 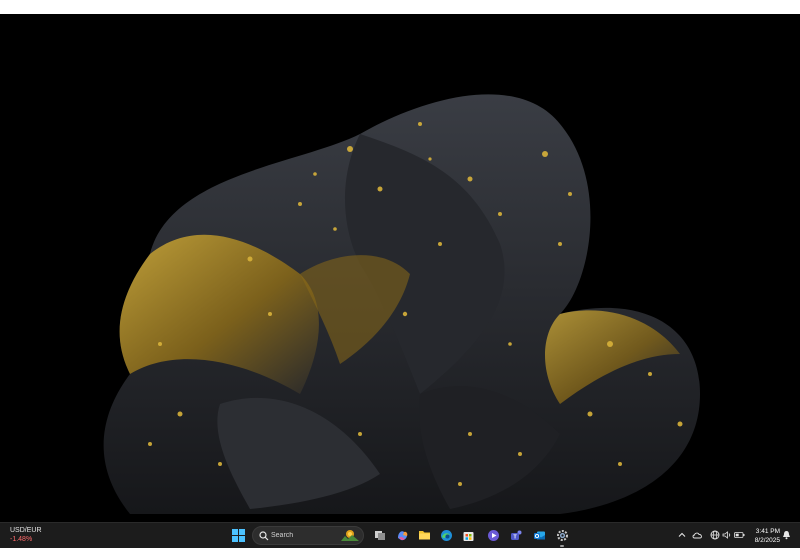 I want to click on edge-browser-button, so click(x=446, y=535).